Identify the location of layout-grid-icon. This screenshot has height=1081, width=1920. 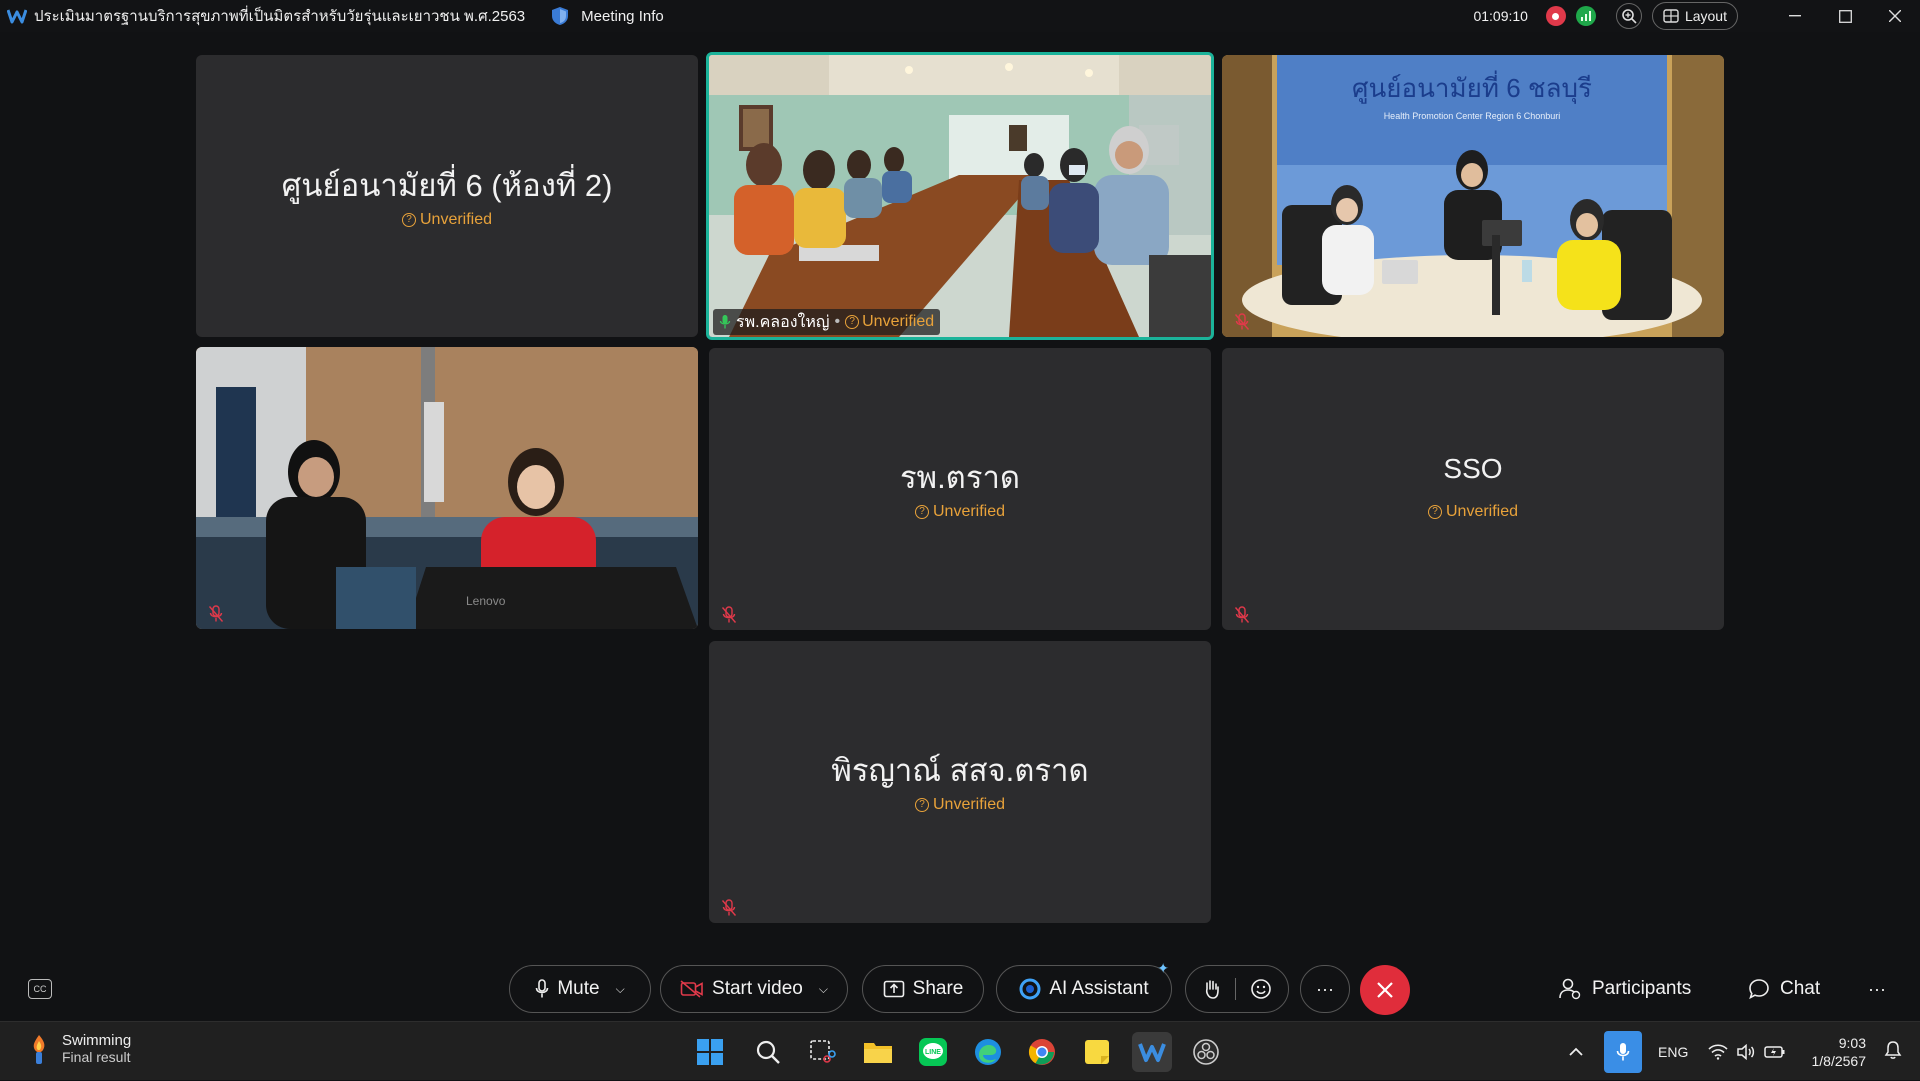
(1671, 16).